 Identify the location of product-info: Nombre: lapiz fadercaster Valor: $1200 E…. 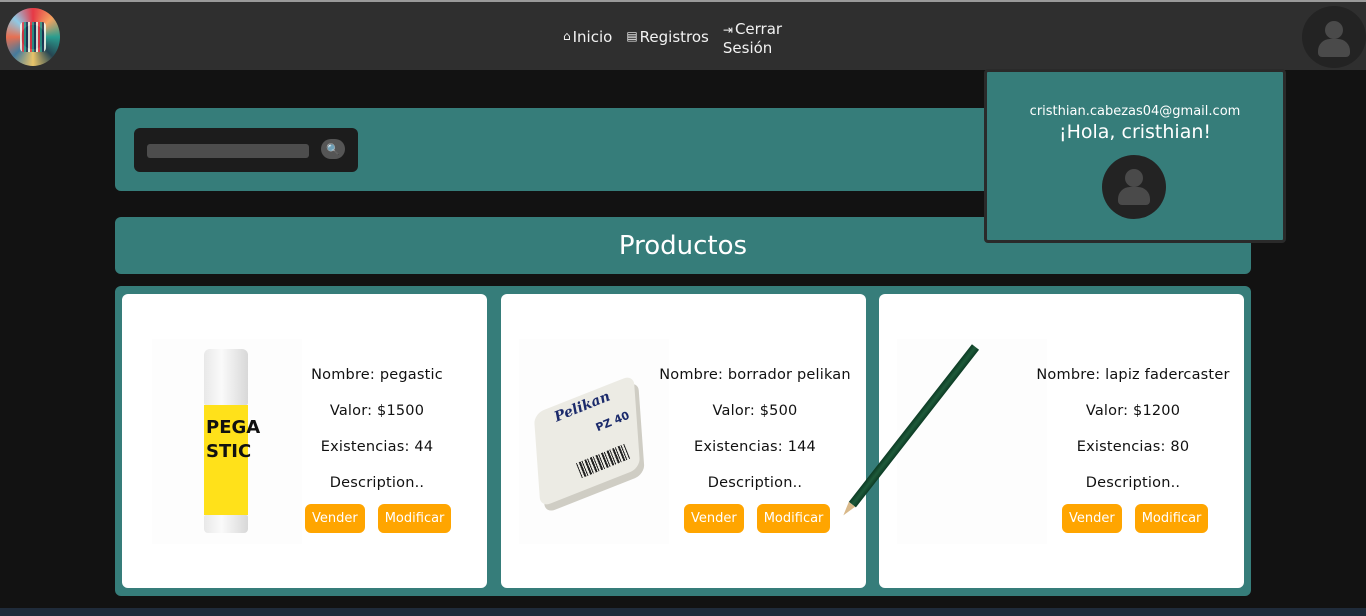
(1133, 438).